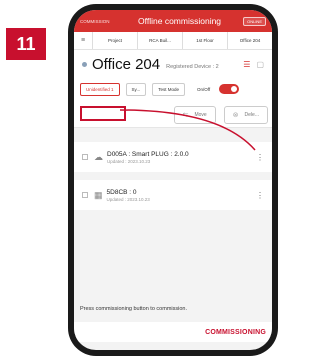 The width and height of the screenshot is (320, 360). Describe the element at coordinates (204, 40) in the screenshot. I see `breadcrumb-floor: 1st Floor` at that location.